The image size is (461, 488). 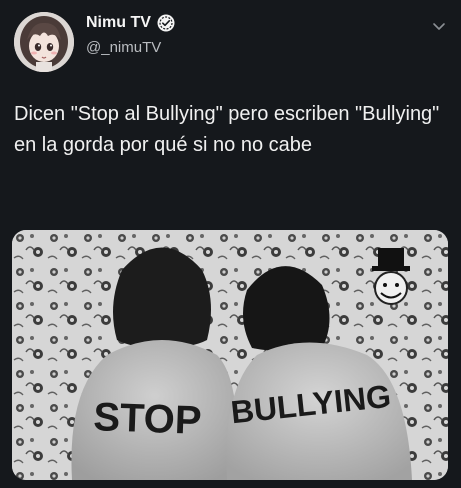 What do you see at coordinates (148, 419) in the screenshot?
I see `painted-word-stop: STOP` at bounding box center [148, 419].